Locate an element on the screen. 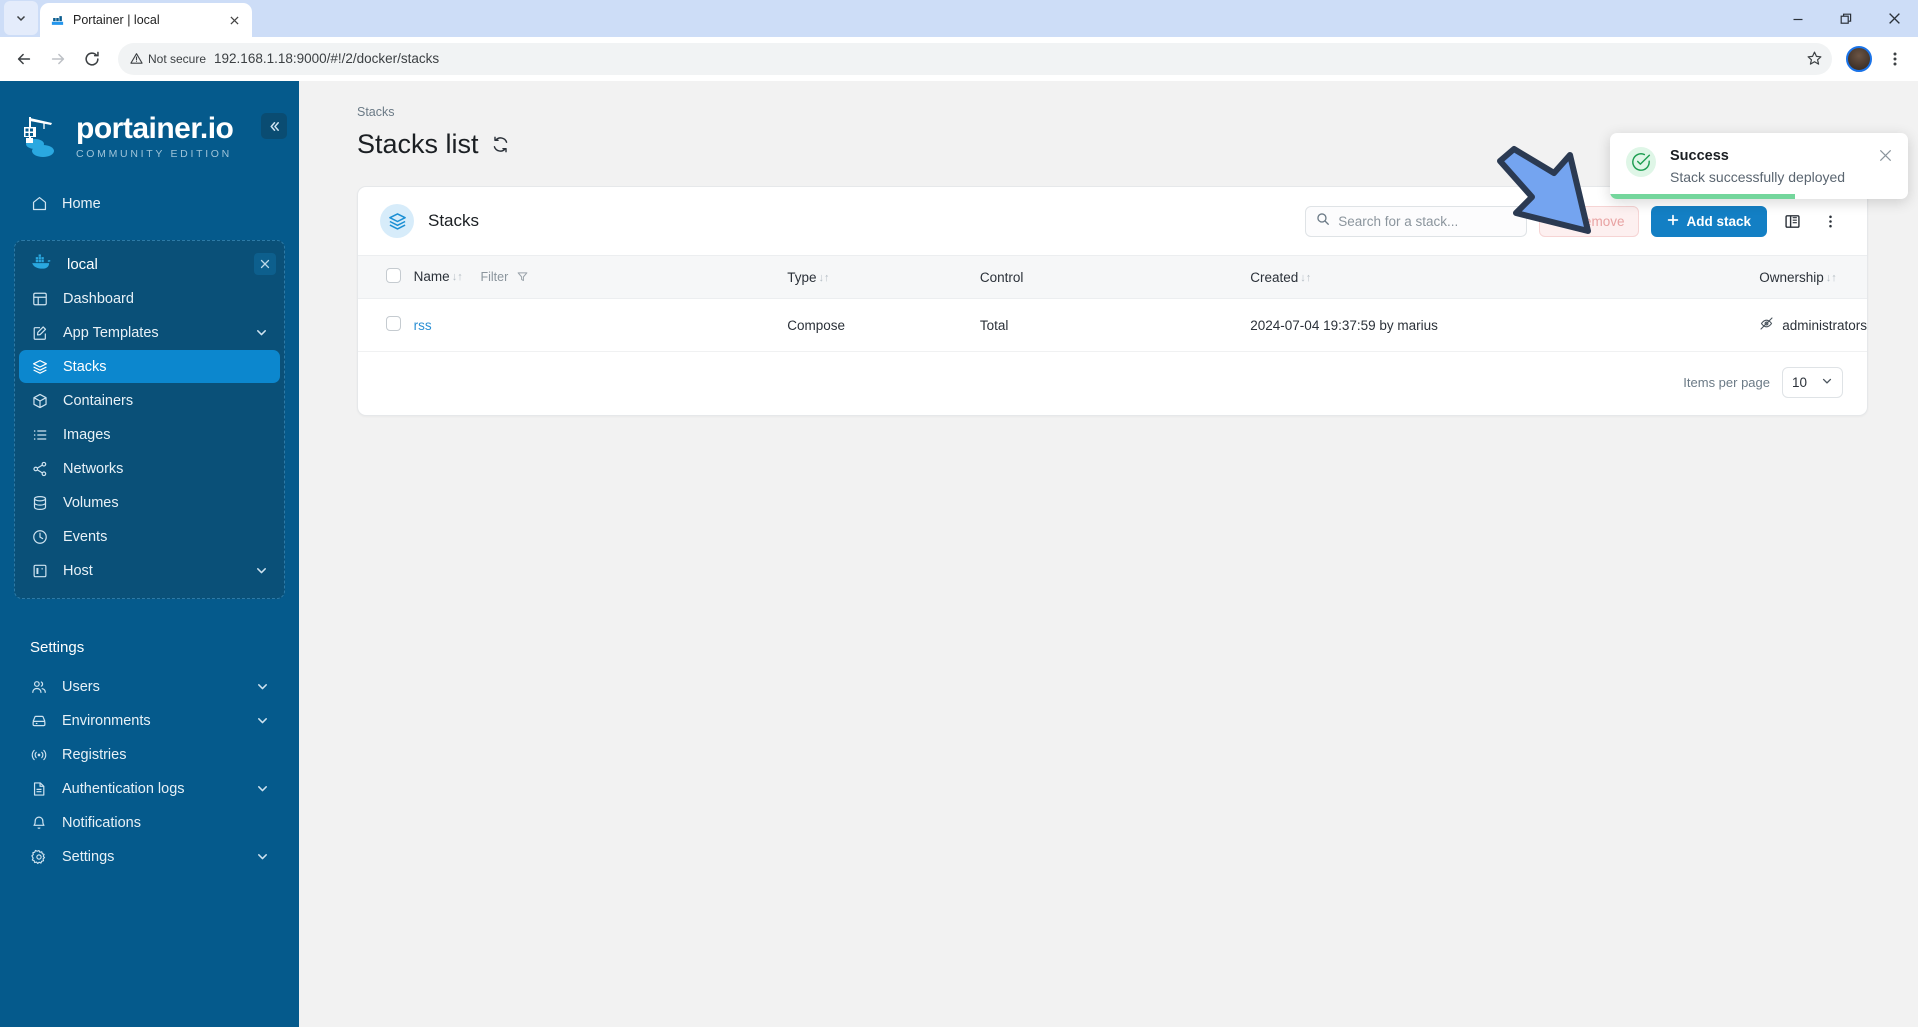  trash-icon is located at coordinates (1560, 221).